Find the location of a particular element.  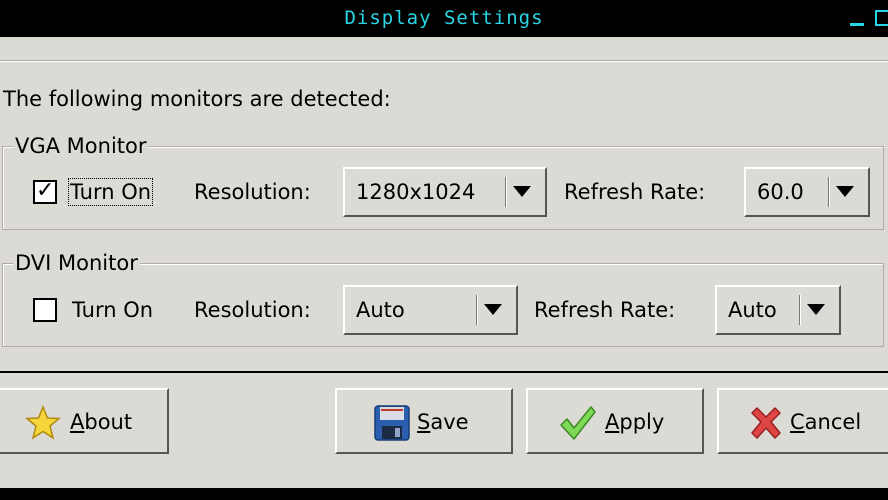

save-button-label: Save is located at coordinates (443, 422).